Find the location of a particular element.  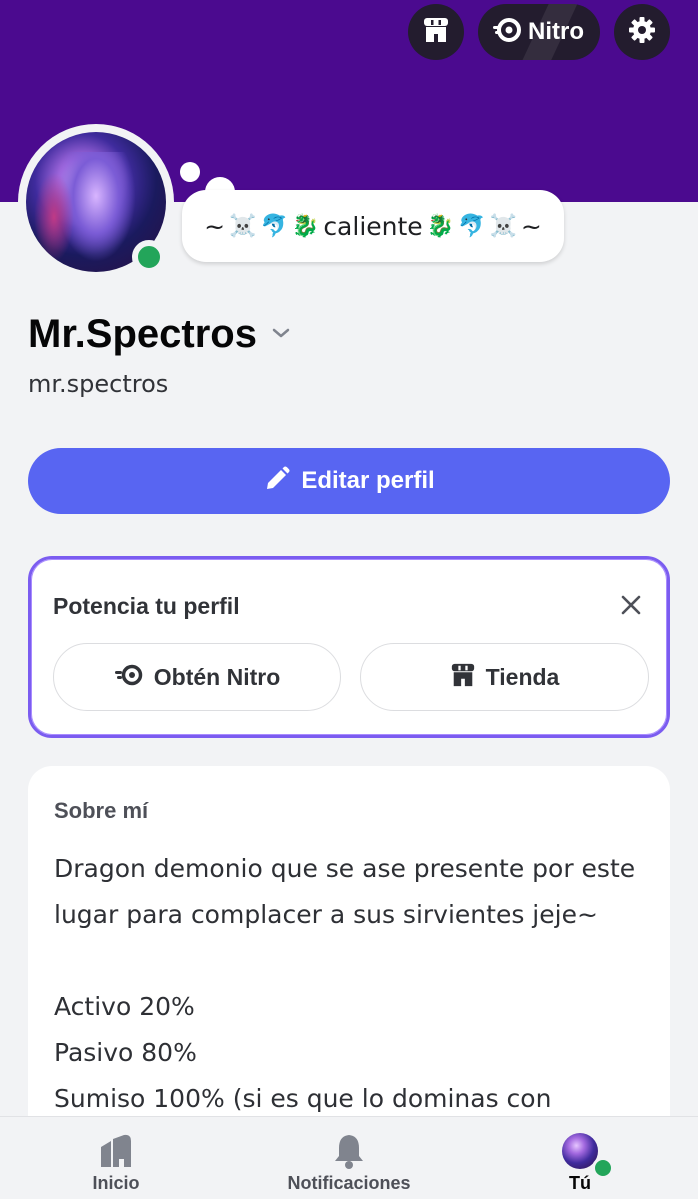

nav-notifications: Notificaciones is located at coordinates (349, 1158).